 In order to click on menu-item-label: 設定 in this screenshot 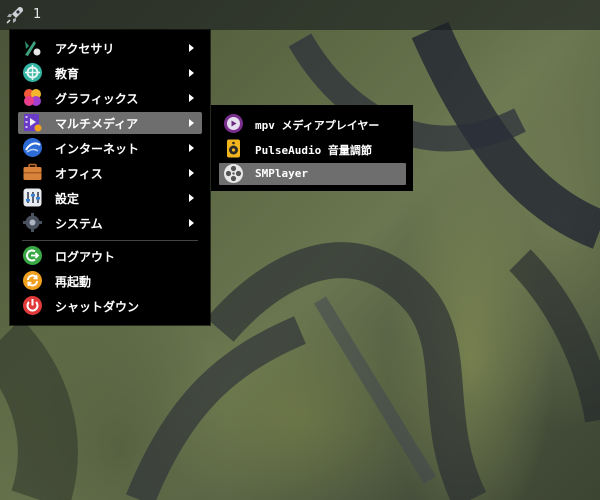, I will do `click(67, 199)`.